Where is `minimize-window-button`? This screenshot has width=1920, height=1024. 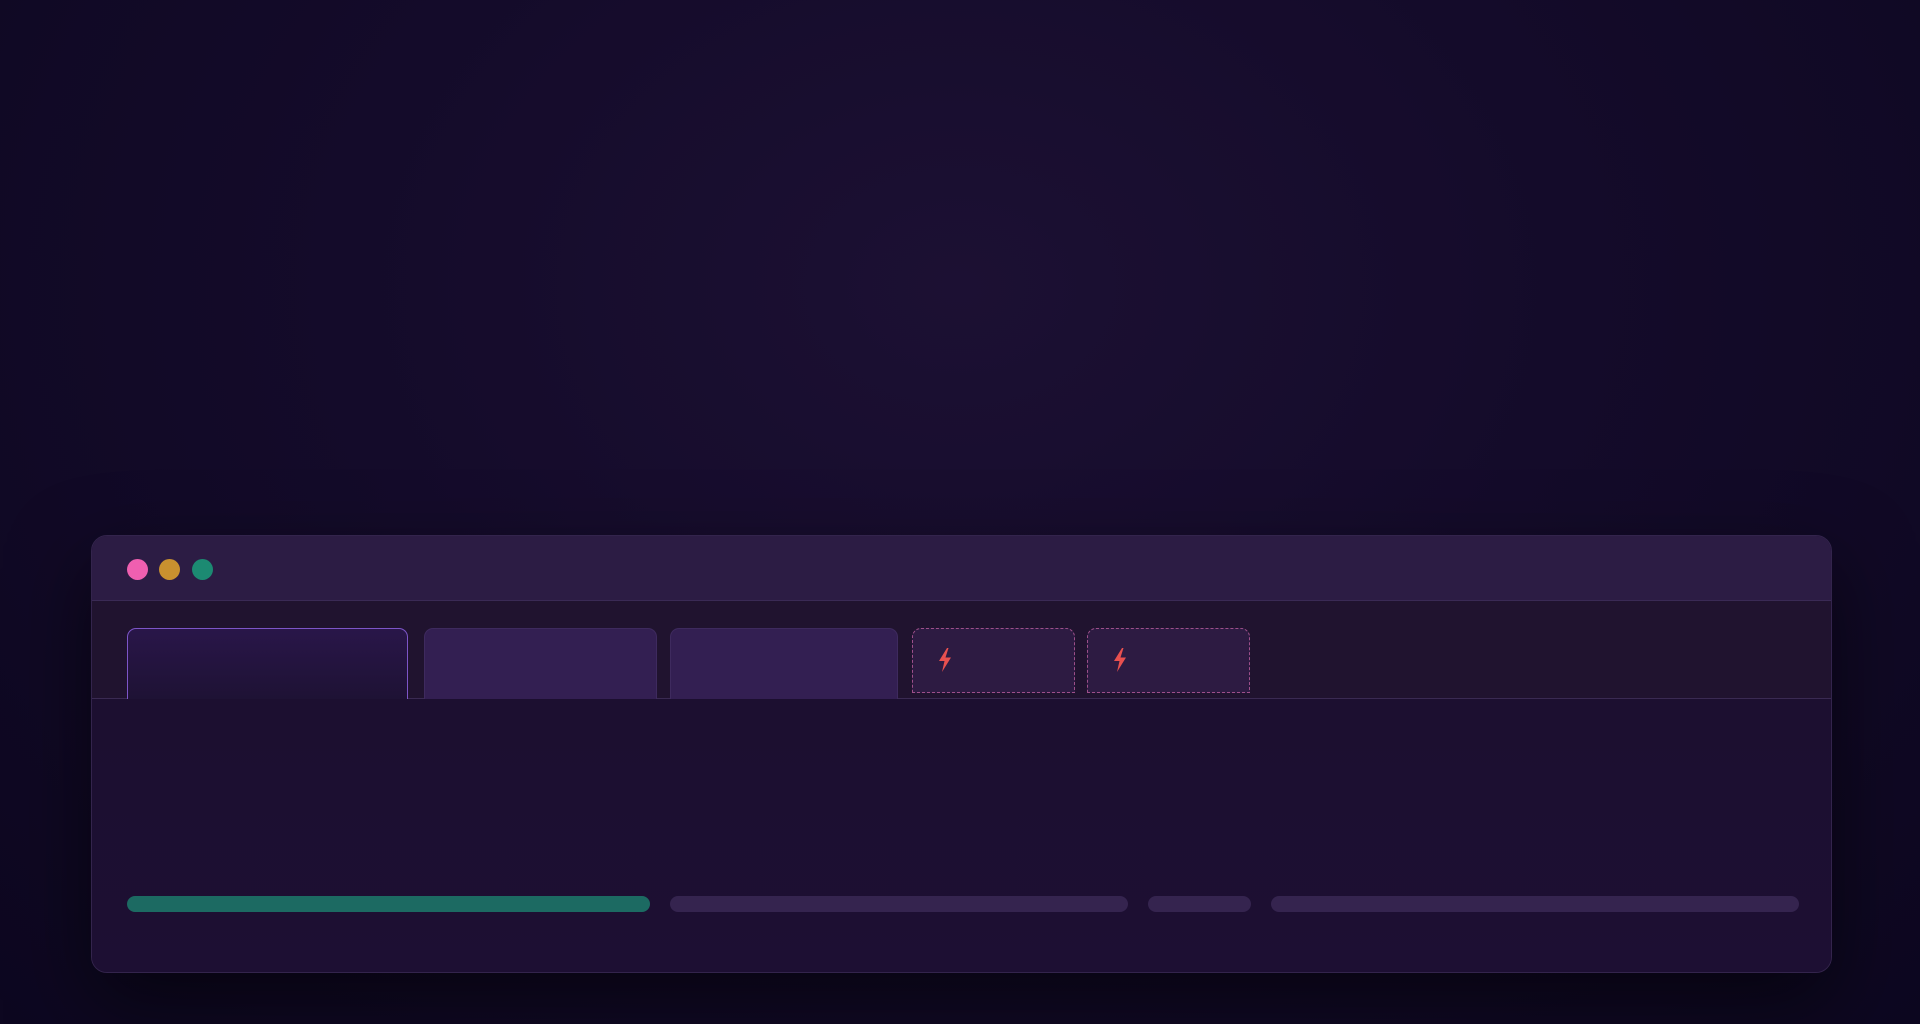 minimize-window-button is located at coordinates (169, 569).